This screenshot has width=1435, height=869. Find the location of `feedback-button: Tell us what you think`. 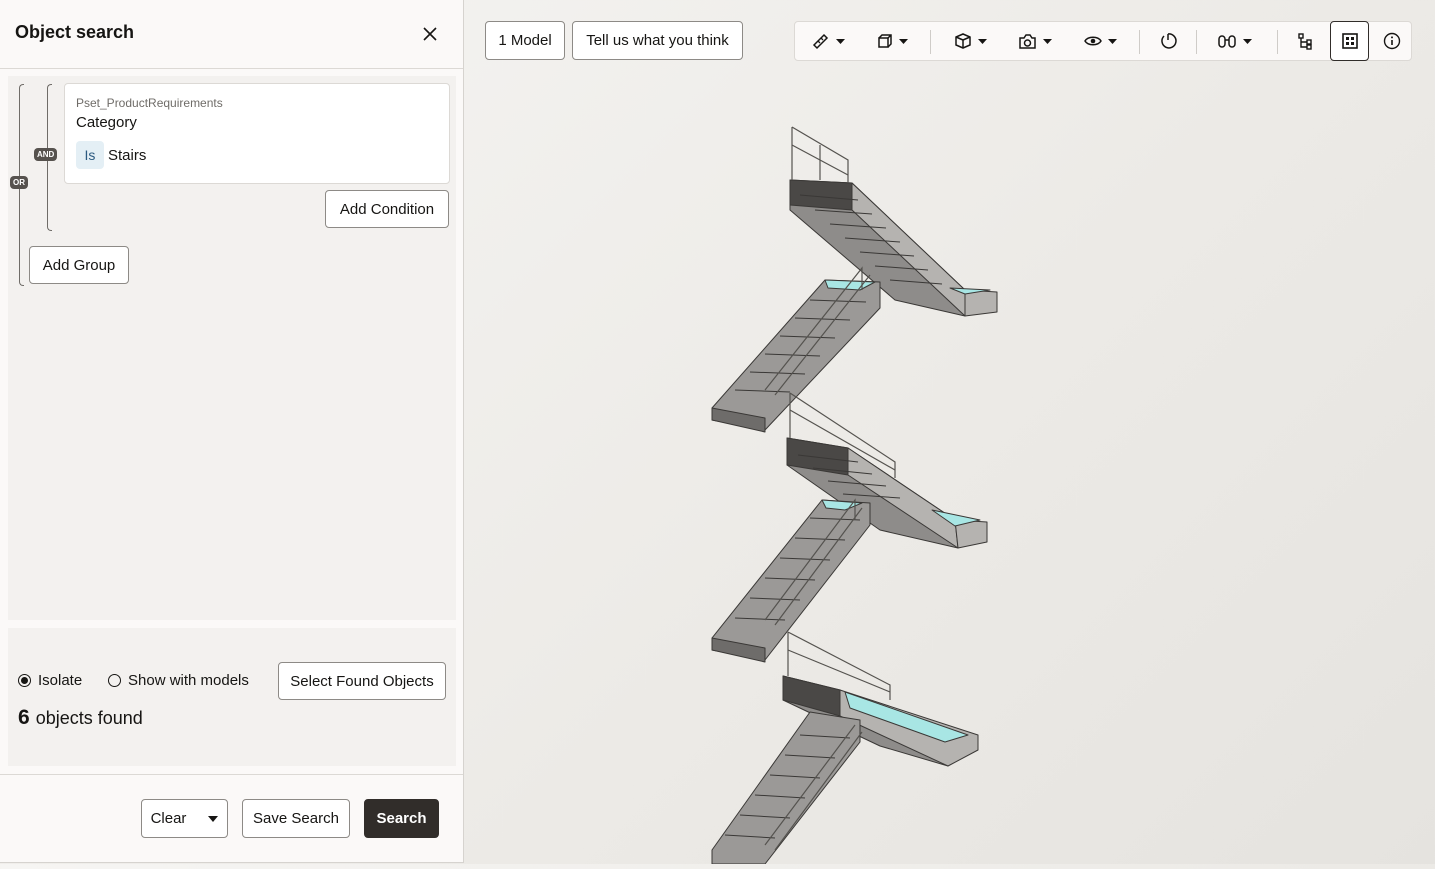

feedback-button: Tell us what you think is located at coordinates (657, 40).